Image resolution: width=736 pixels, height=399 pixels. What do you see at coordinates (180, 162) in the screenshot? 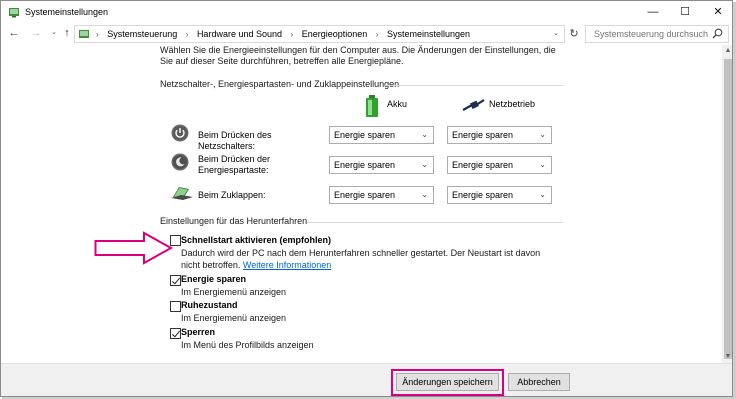
I see `sleep-button-icon` at bounding box center [180, 162].